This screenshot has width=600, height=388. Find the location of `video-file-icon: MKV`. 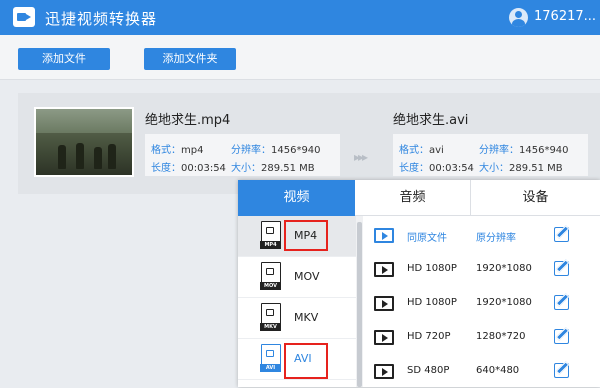

video-file-icon: MKV is located at coordinates (270, 317).